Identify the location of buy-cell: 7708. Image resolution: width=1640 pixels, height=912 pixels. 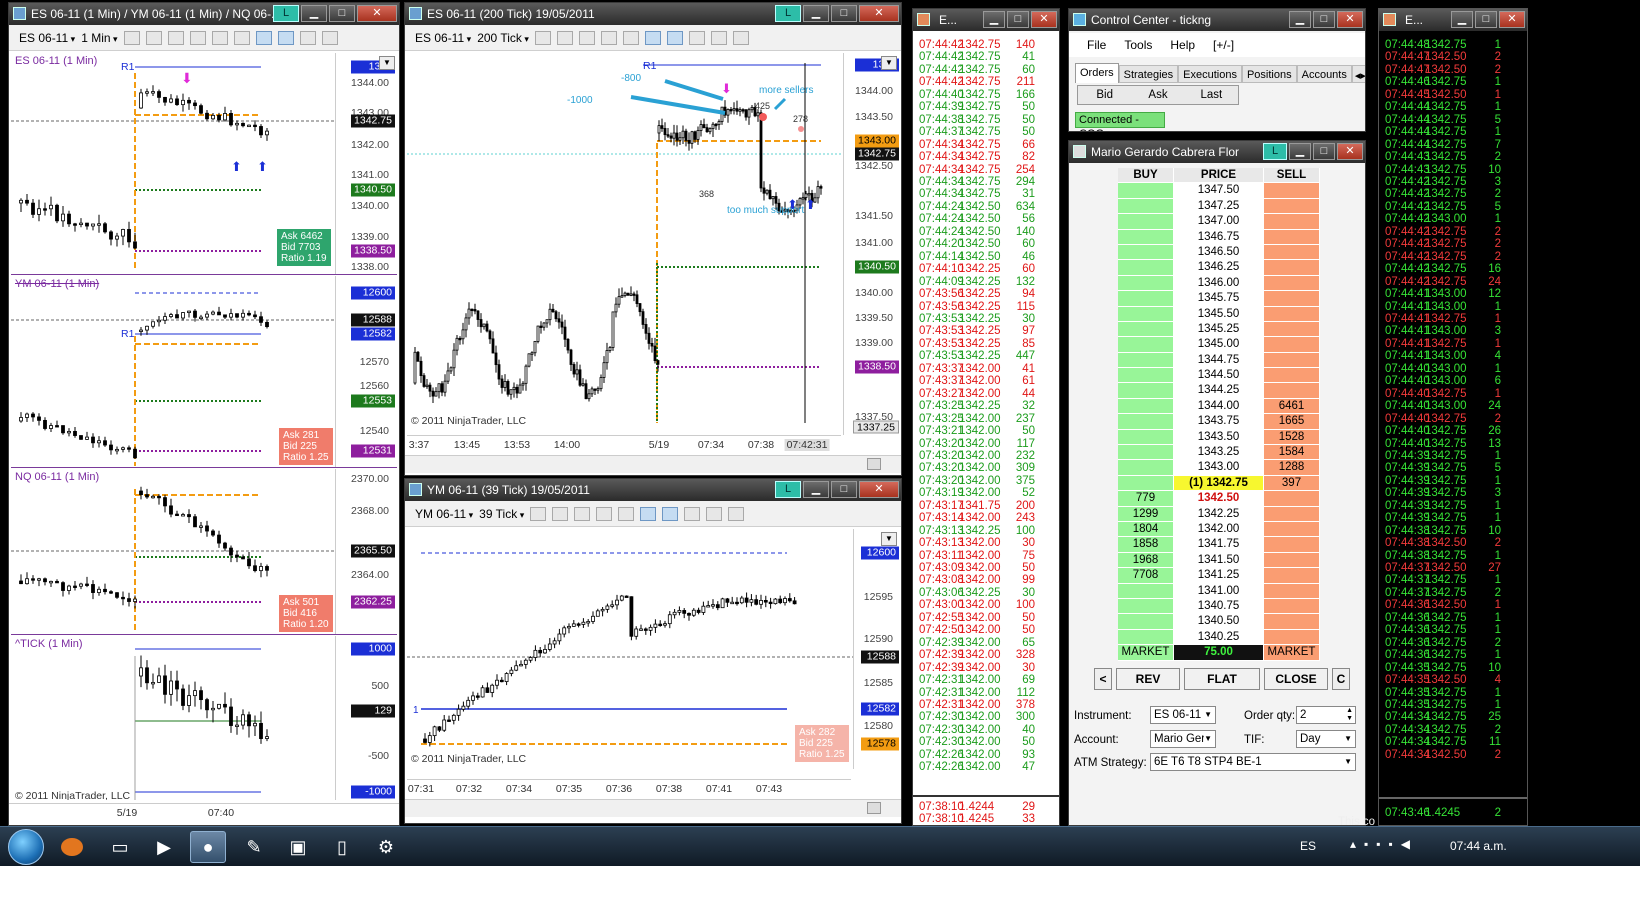
(1146, 576).